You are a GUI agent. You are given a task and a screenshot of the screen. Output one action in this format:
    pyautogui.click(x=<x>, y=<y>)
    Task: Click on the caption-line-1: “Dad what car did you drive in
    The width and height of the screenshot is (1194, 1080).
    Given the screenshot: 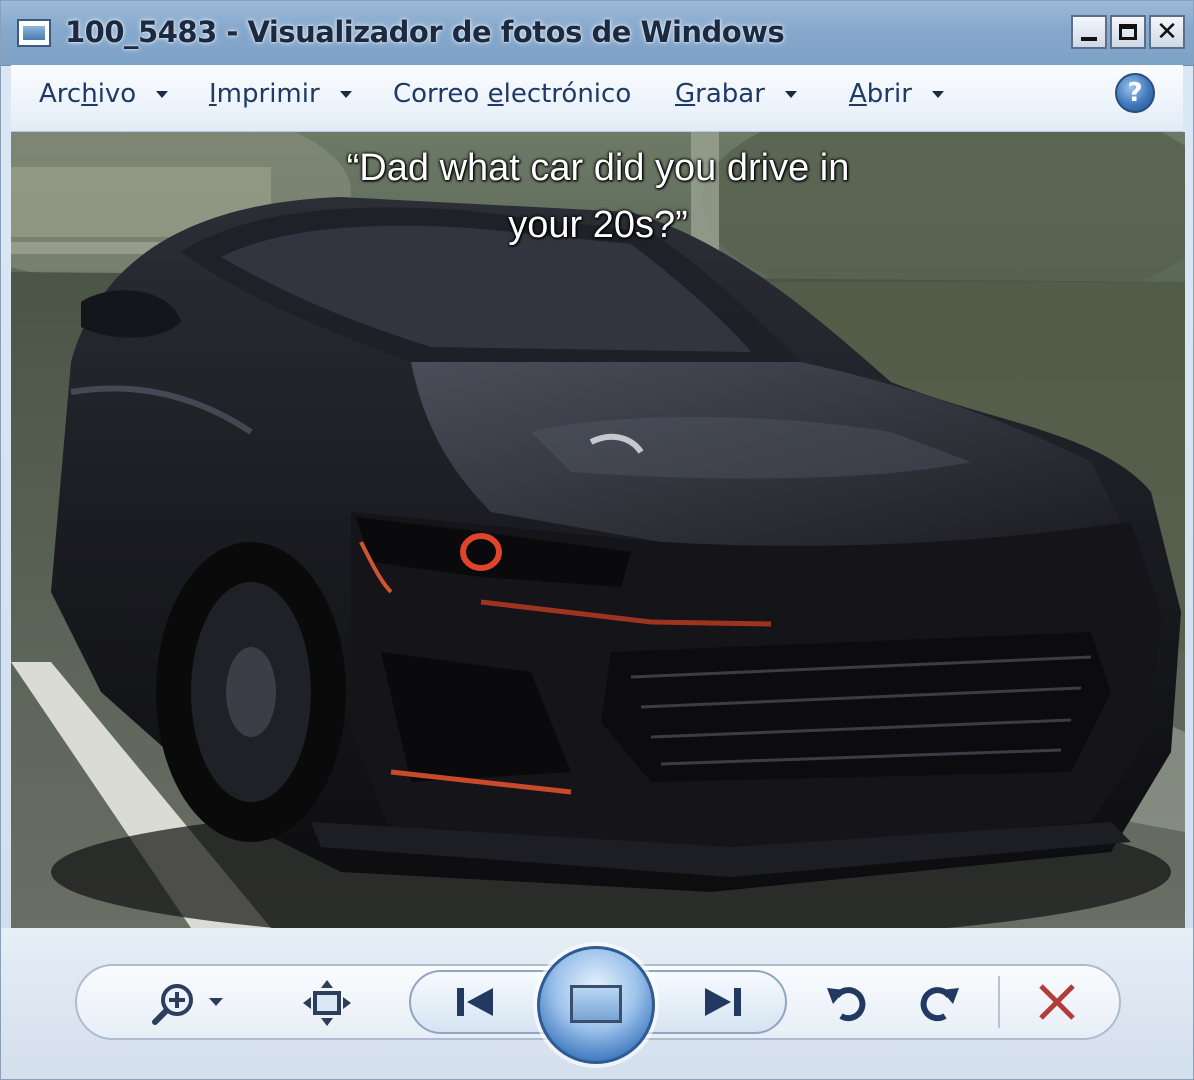 What is the action you would take?
    pyautogui.click(x=598, y=168)
    